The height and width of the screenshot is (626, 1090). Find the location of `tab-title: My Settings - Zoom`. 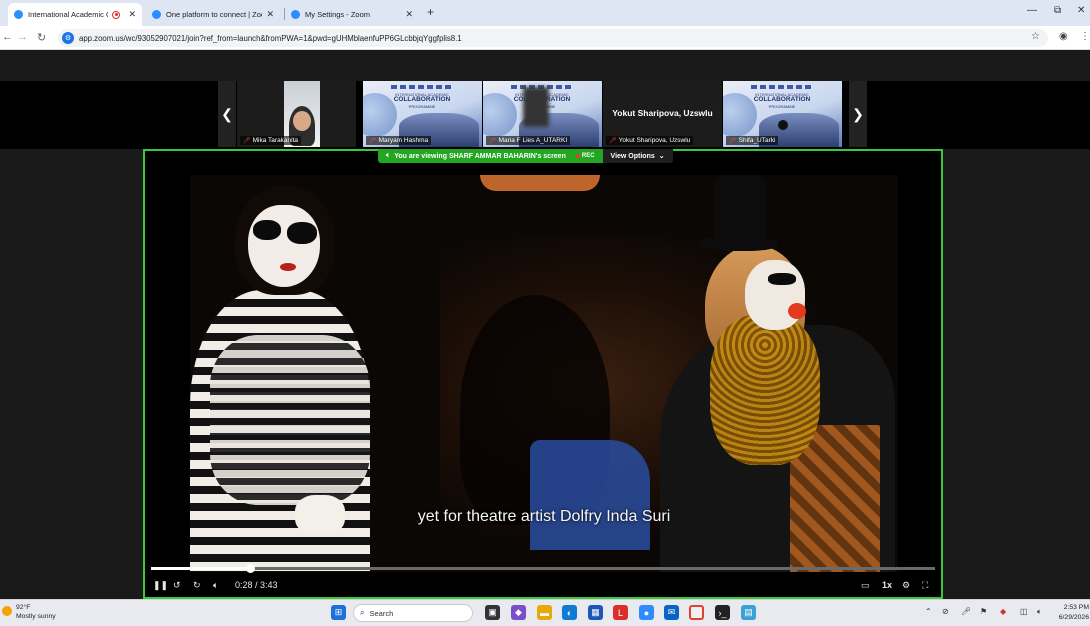

tab-title: My Settings - Zoom is located at coordinates (338, 14).